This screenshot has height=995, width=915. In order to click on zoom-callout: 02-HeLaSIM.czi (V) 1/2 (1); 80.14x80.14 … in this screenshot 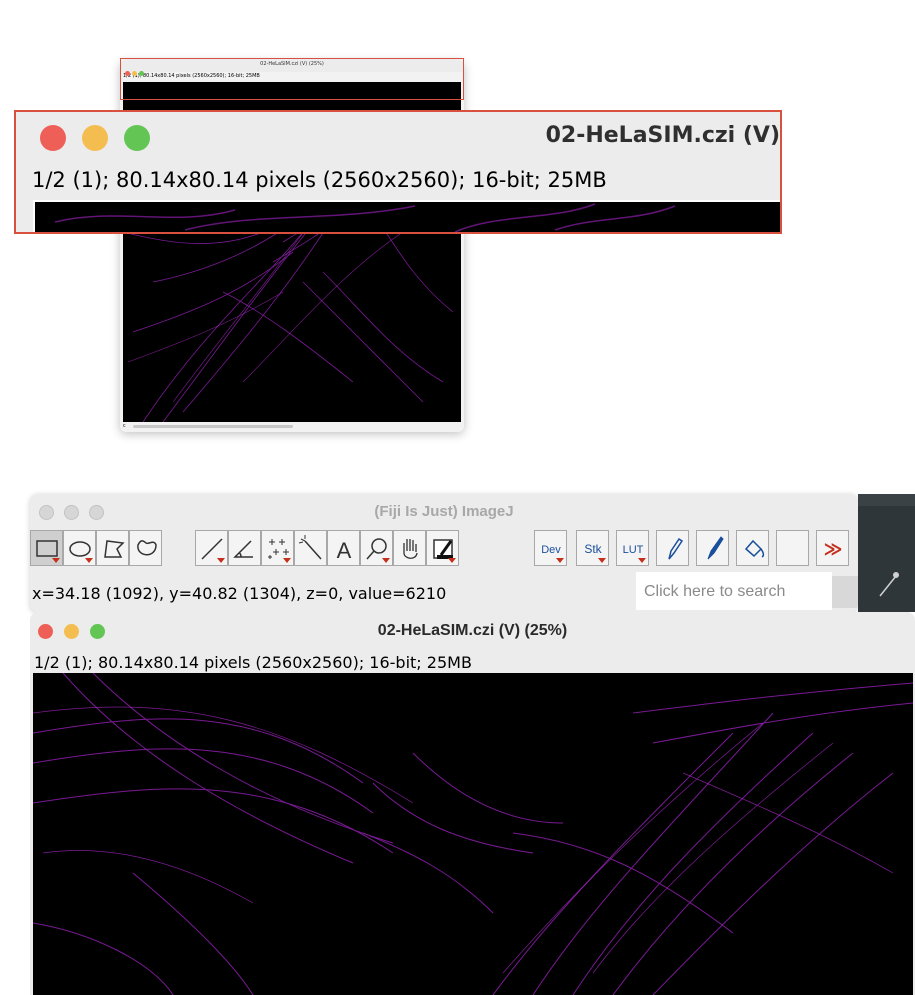, I will do `click(398, 172)`.